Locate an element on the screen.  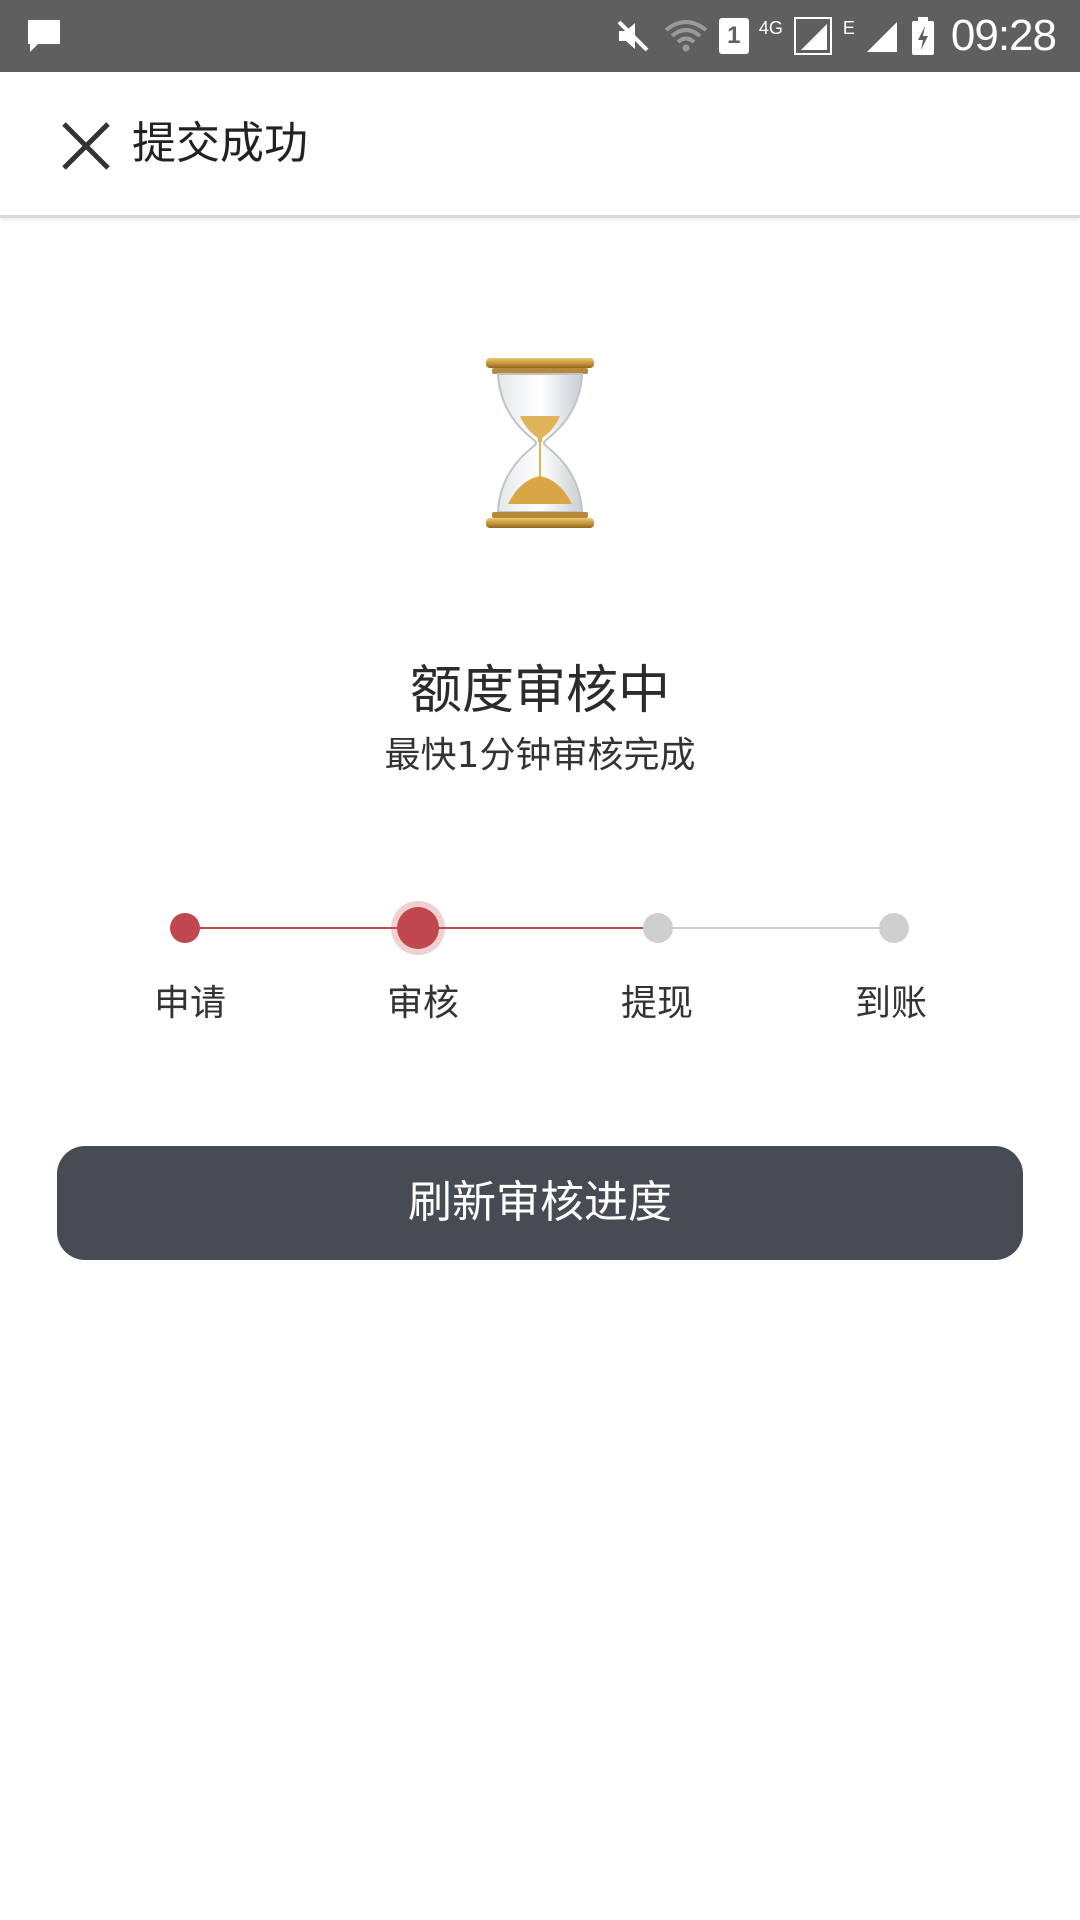
step-label-withdraw: 提现 is located at coordinates (656, 1003).